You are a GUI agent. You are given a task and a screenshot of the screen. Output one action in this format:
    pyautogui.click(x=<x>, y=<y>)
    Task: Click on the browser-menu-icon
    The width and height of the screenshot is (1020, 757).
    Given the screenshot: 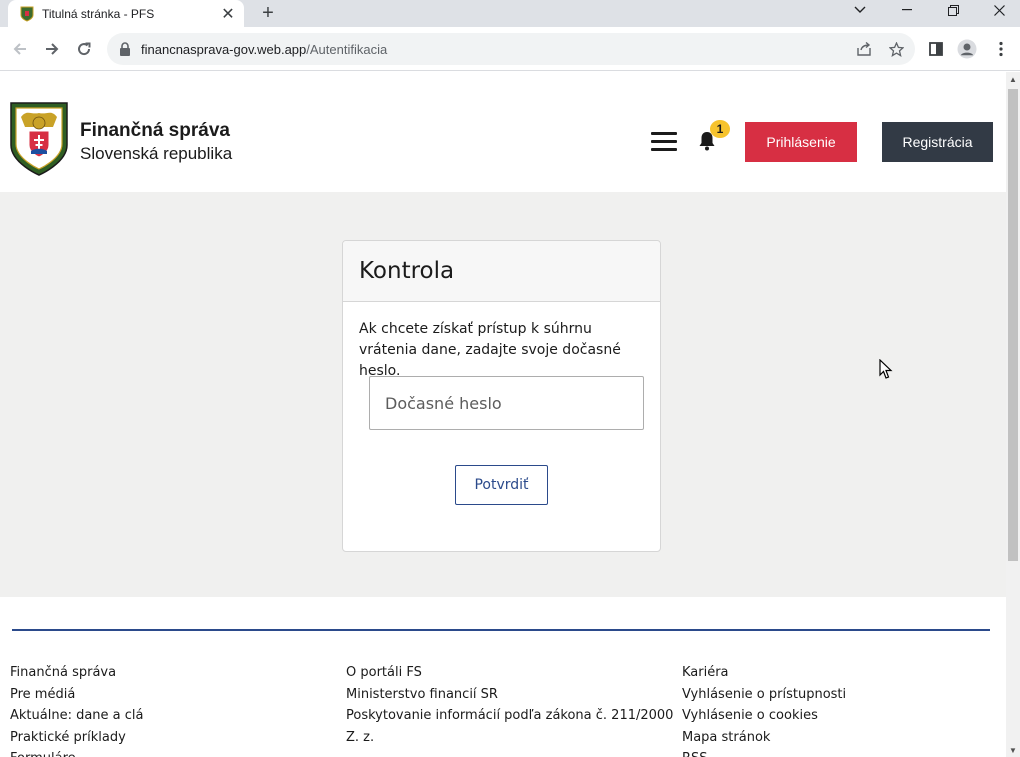 What is the action you would take?
    pyautogui.click(x=1001, y=49)
    